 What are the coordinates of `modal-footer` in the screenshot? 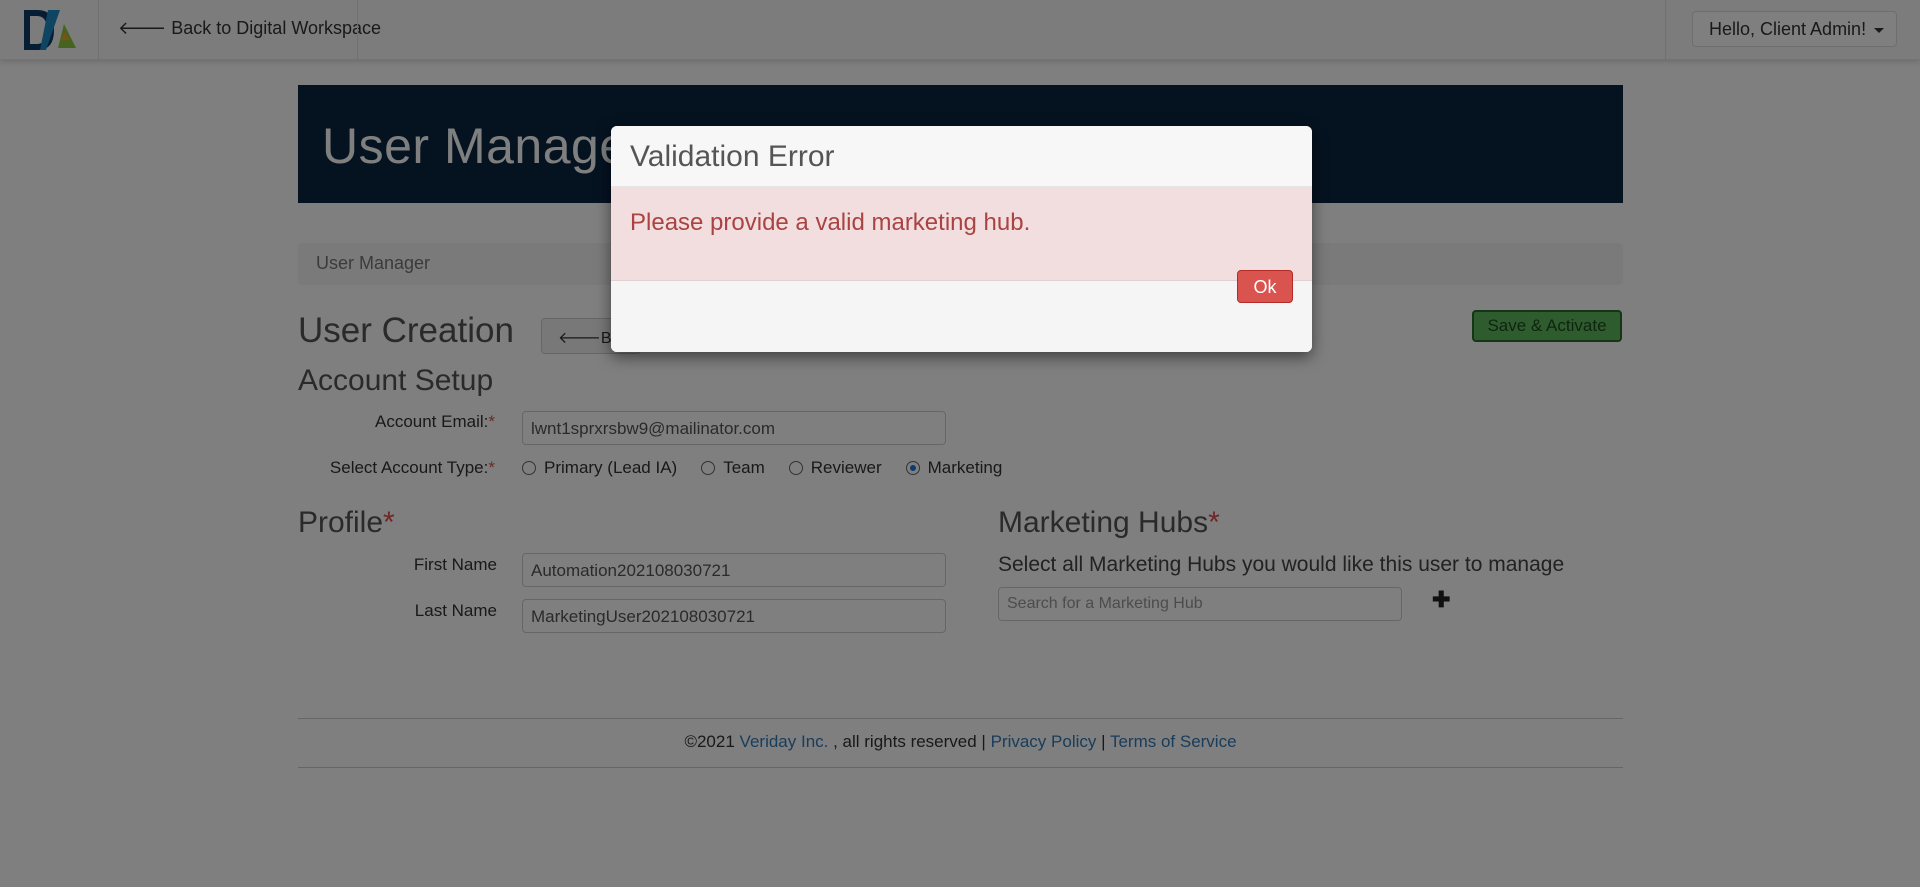 It's located at (961, 316).